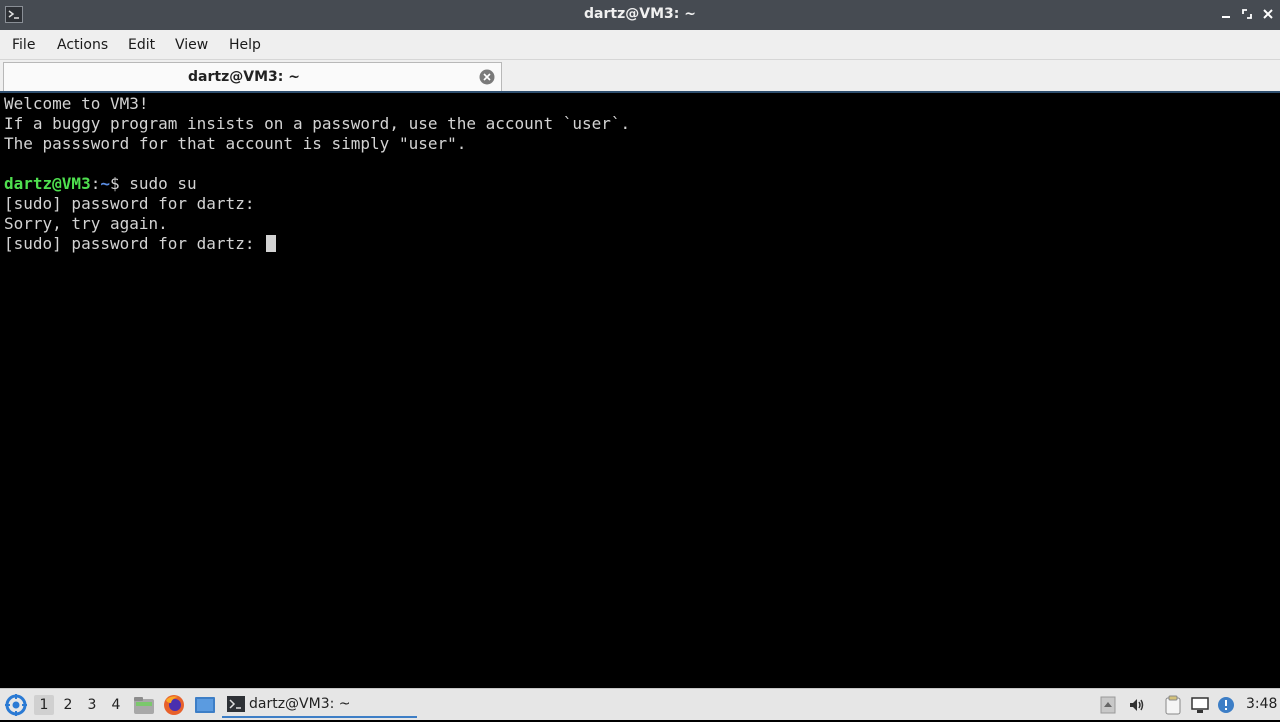  What do you see at coordinates (1108, 705) in the screenshot?
I see `tray-up-arrow-icon` at bounding box center [1108, 705].